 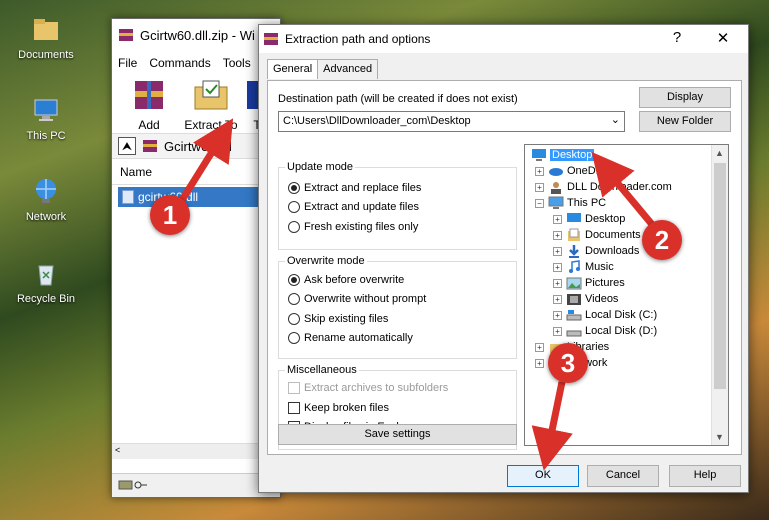 I want to click on step-badge-3: 3, so click(x=568, y=363).